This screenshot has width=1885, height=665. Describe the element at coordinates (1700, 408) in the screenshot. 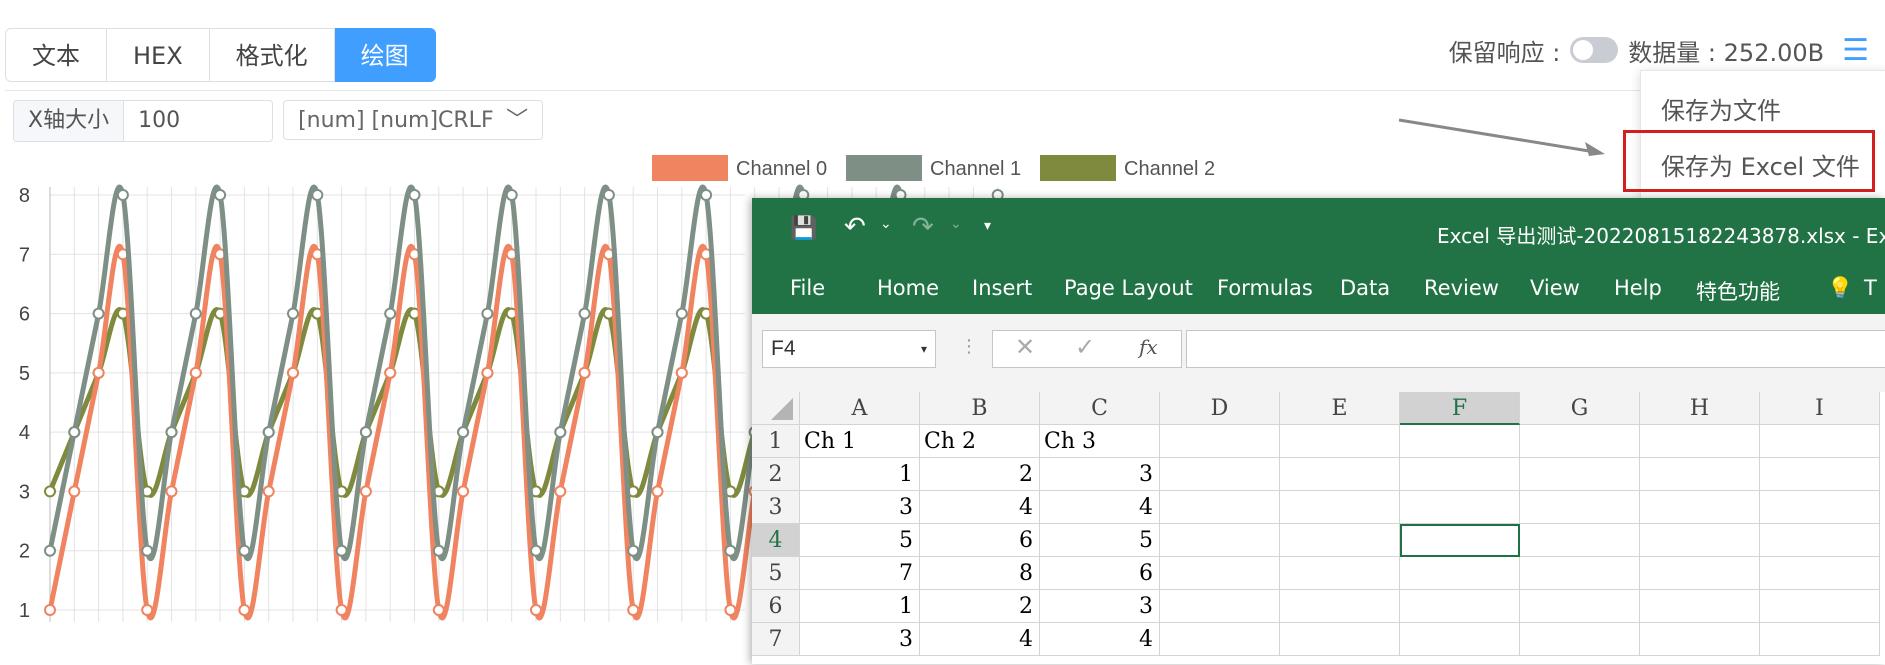

I see `column-header: H` at that location.